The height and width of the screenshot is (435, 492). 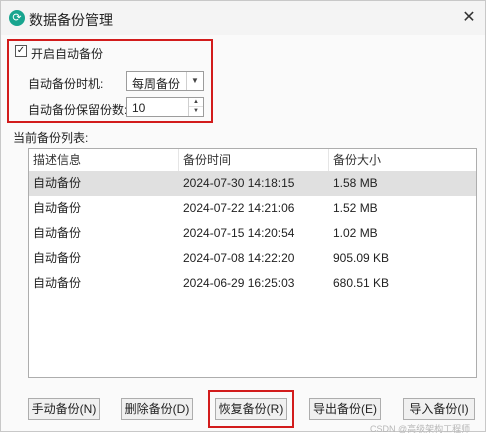 What do you see at coordinates (239, 208) in the screenshot?
I see `cell-time: 2024-07-22 14:21:06` at bounding box center [239, 208].